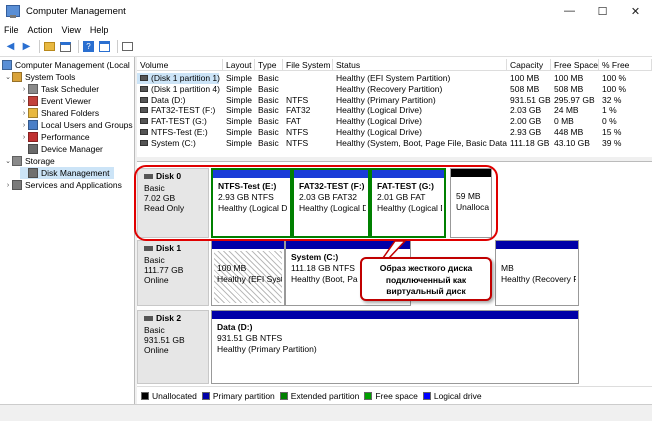 The image size is (652, 421). Describe the element at coordinates (232, 268) in the screenshot. I see `partition-size: 100 MB` at that location.